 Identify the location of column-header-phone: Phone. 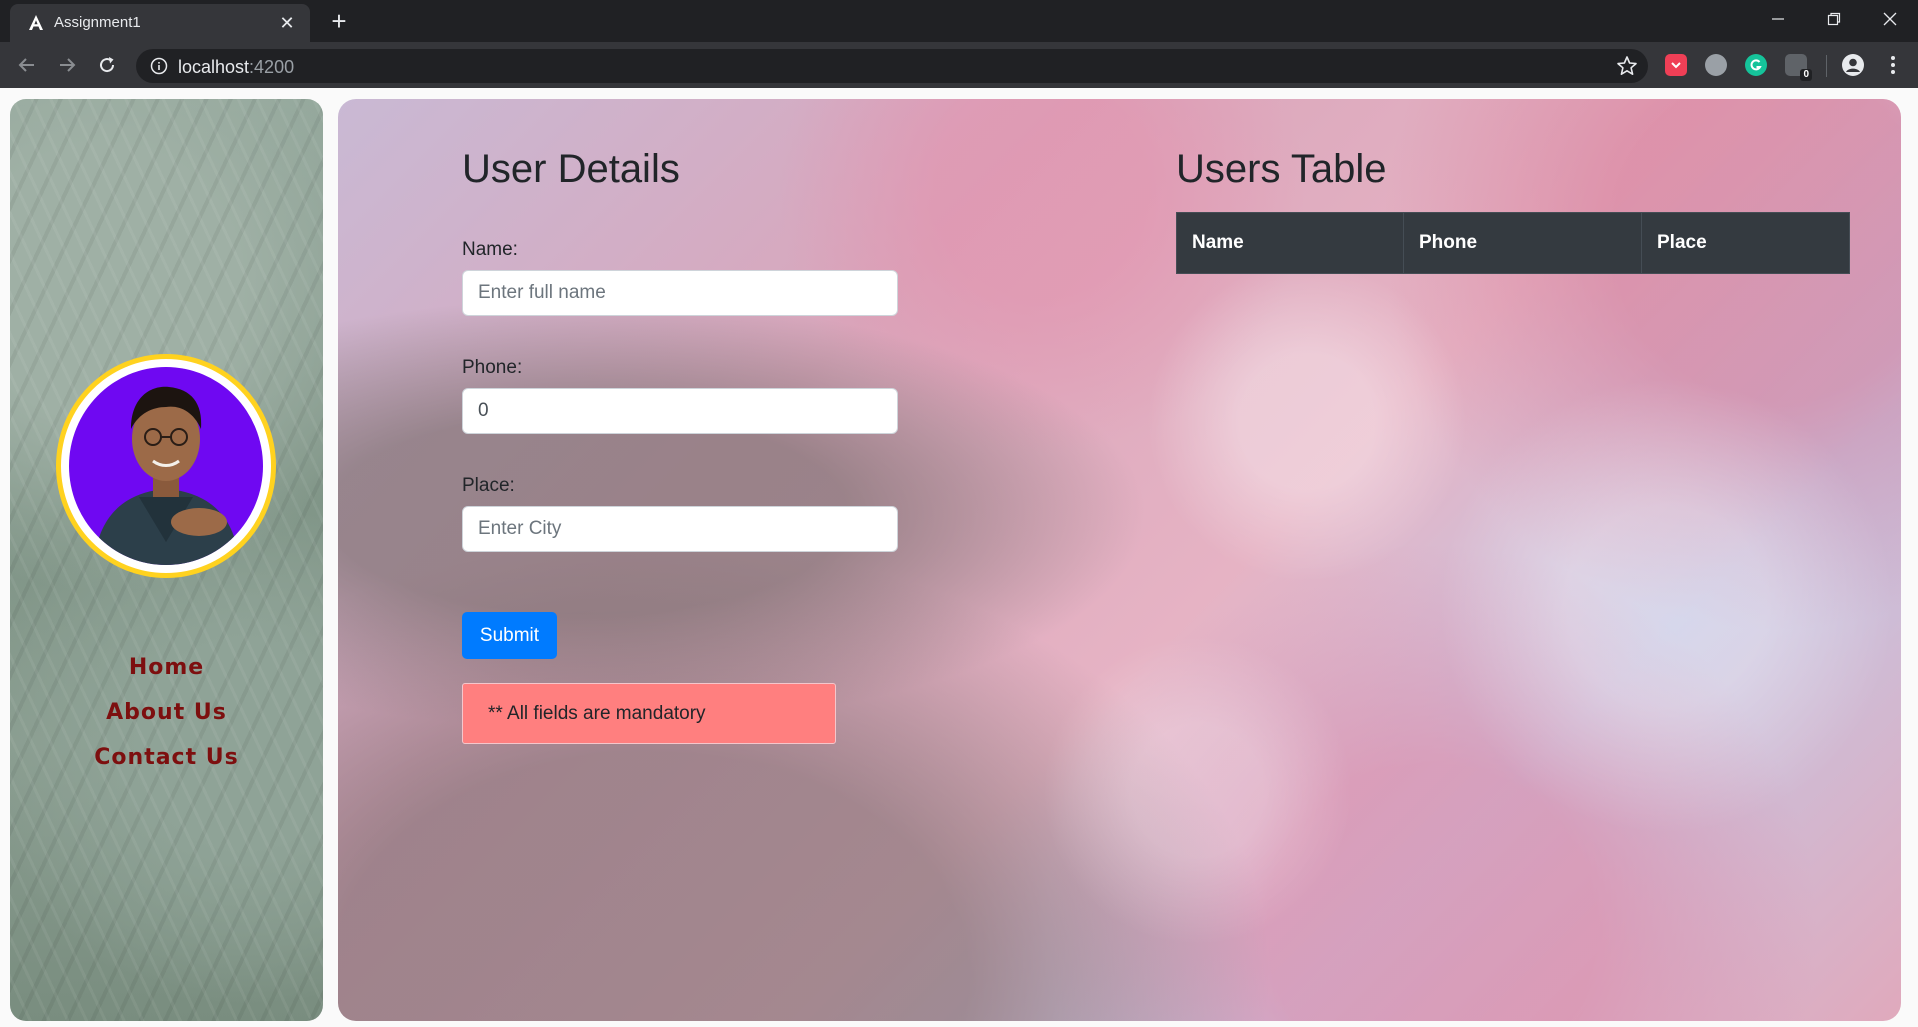
(1522, 243).